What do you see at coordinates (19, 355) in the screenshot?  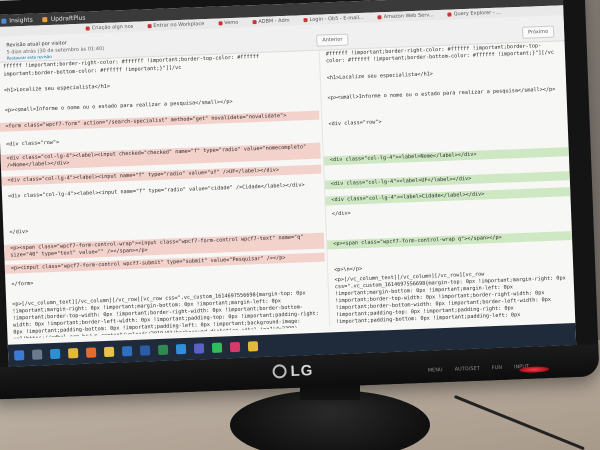 I see `start-icon` at bounding box center [19, 355].